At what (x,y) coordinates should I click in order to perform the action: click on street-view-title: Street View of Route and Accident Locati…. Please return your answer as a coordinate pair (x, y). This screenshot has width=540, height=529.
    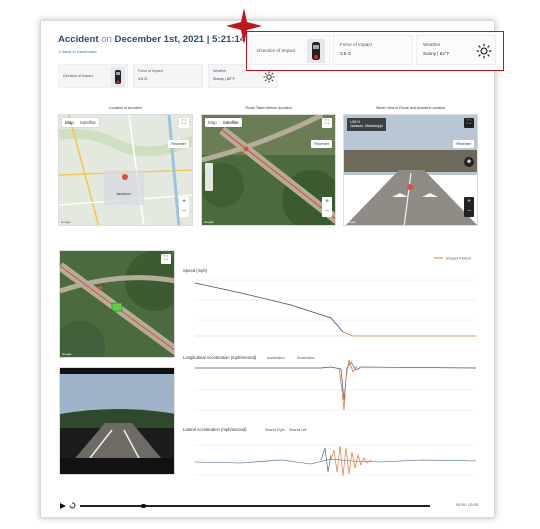
    Looking at the image, I should click on (410, 108).